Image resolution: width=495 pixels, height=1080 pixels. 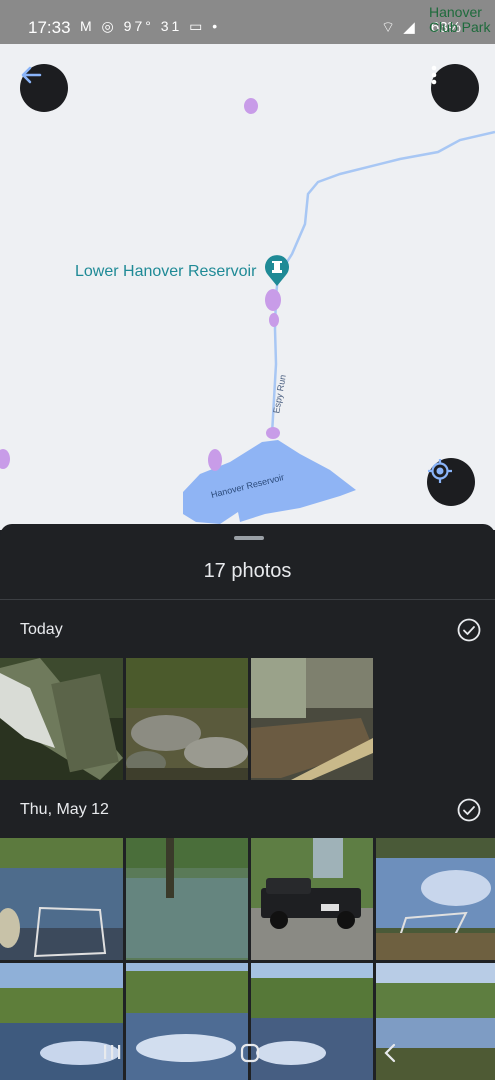 I want to click on arrow-left-icon, so click(x=31, y=75).